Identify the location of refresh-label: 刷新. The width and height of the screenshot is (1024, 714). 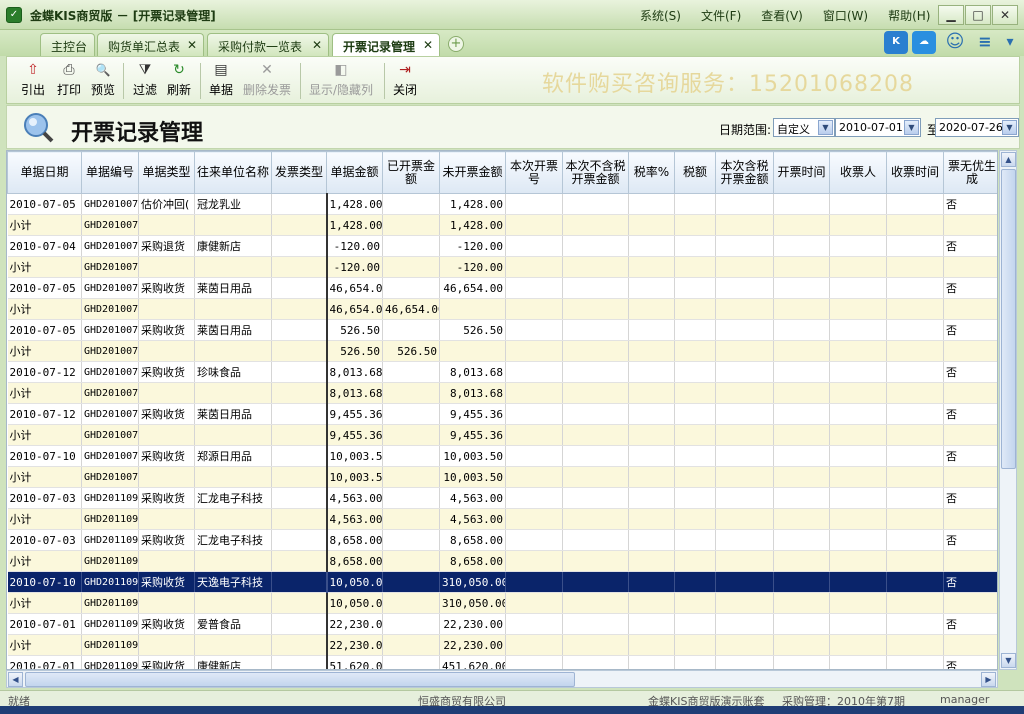
(179, 89).